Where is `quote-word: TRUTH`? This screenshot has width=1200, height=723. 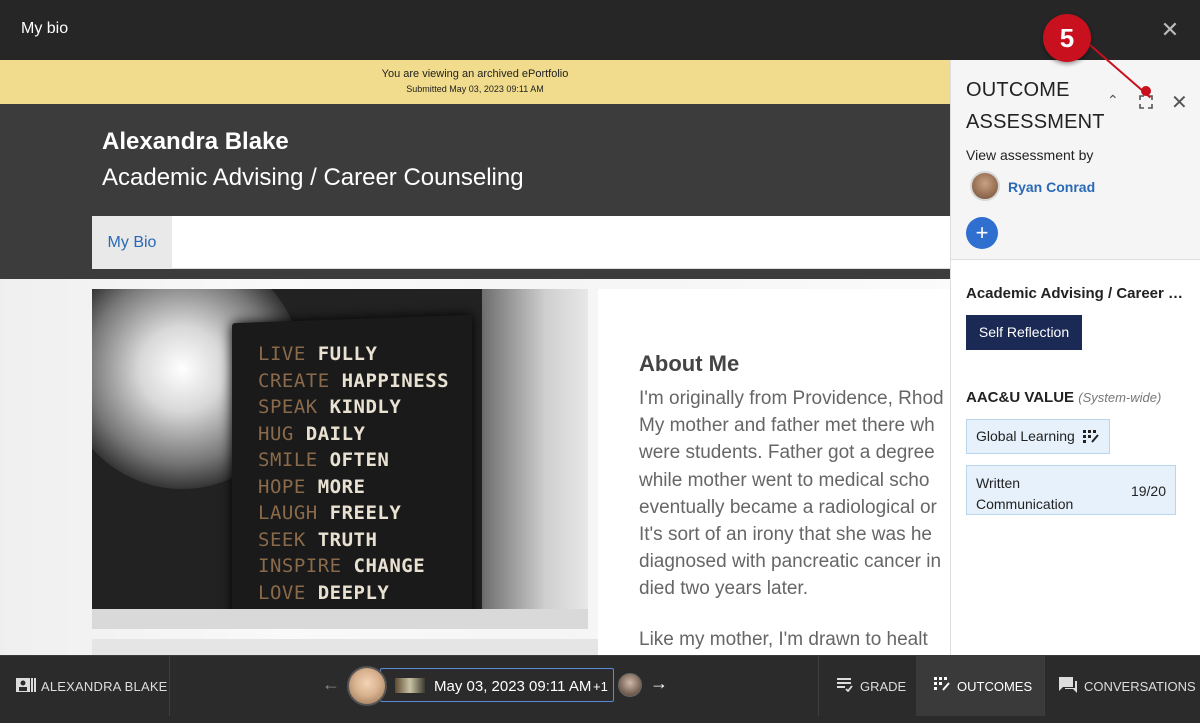
quote-word: TRUTH is located at coordinates (341, 539).